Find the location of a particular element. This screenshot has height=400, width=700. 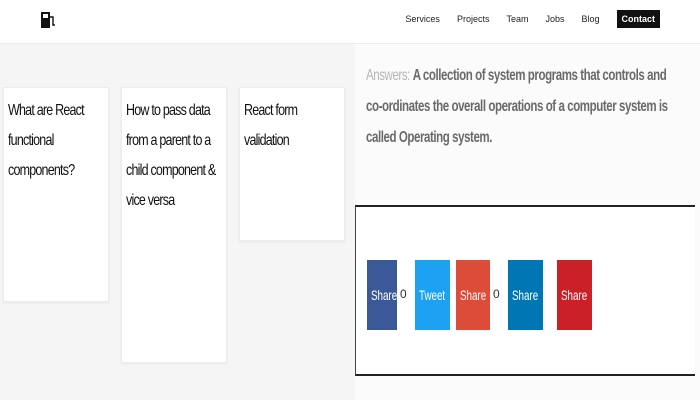

post-card-title: React form validation is located at coordinates (292, 126).